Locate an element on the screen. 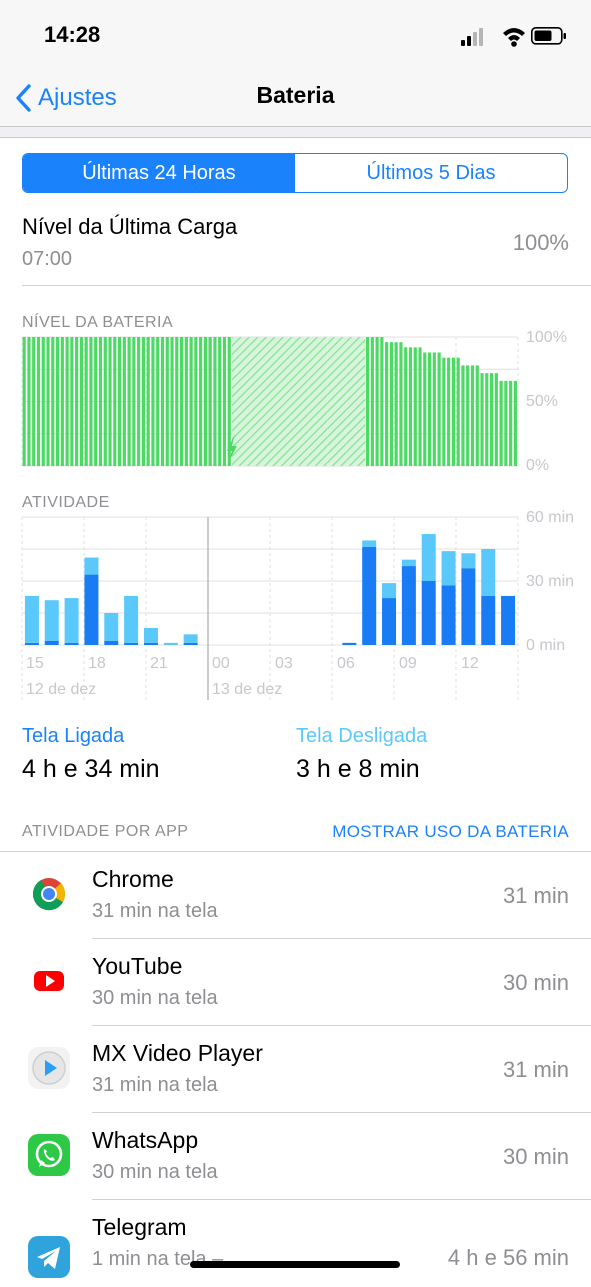 The width and height of the screenshot is (591, 1287). app-name: Chrome is located at coordinates (133, 879).